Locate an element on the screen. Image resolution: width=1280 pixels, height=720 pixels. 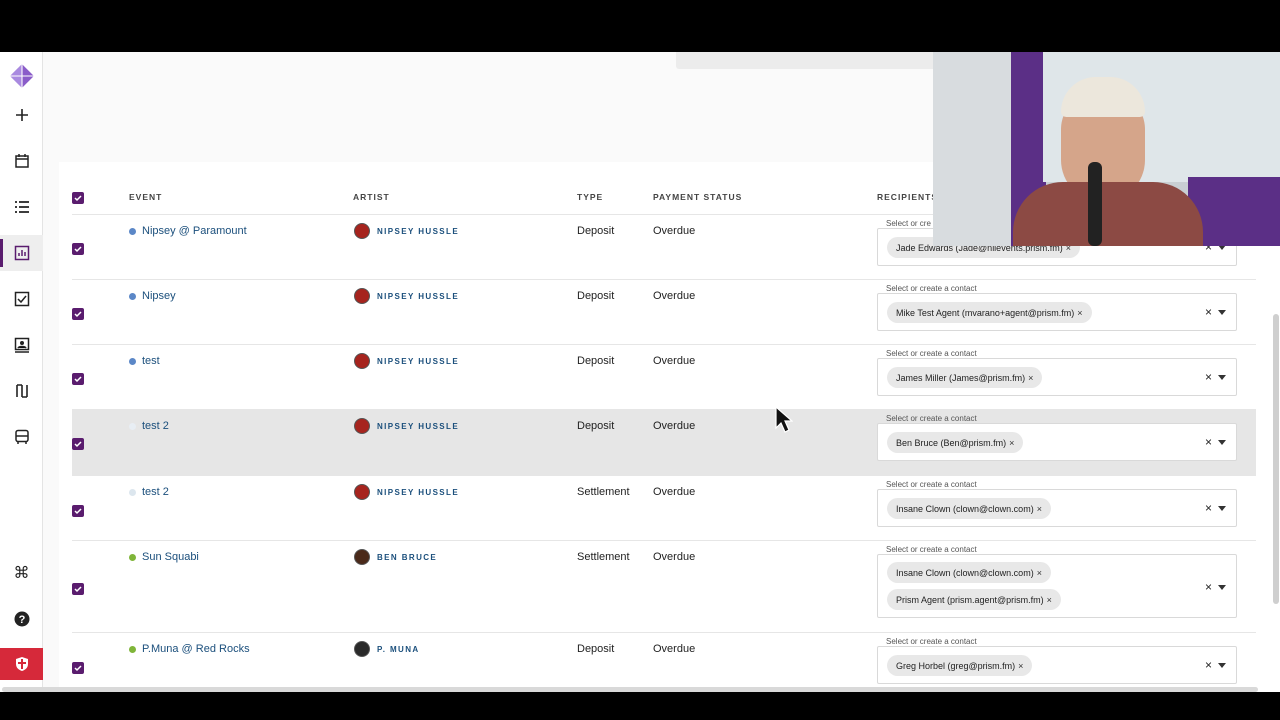
event-name: Sun Squabi is located at coordinates (170, 557).